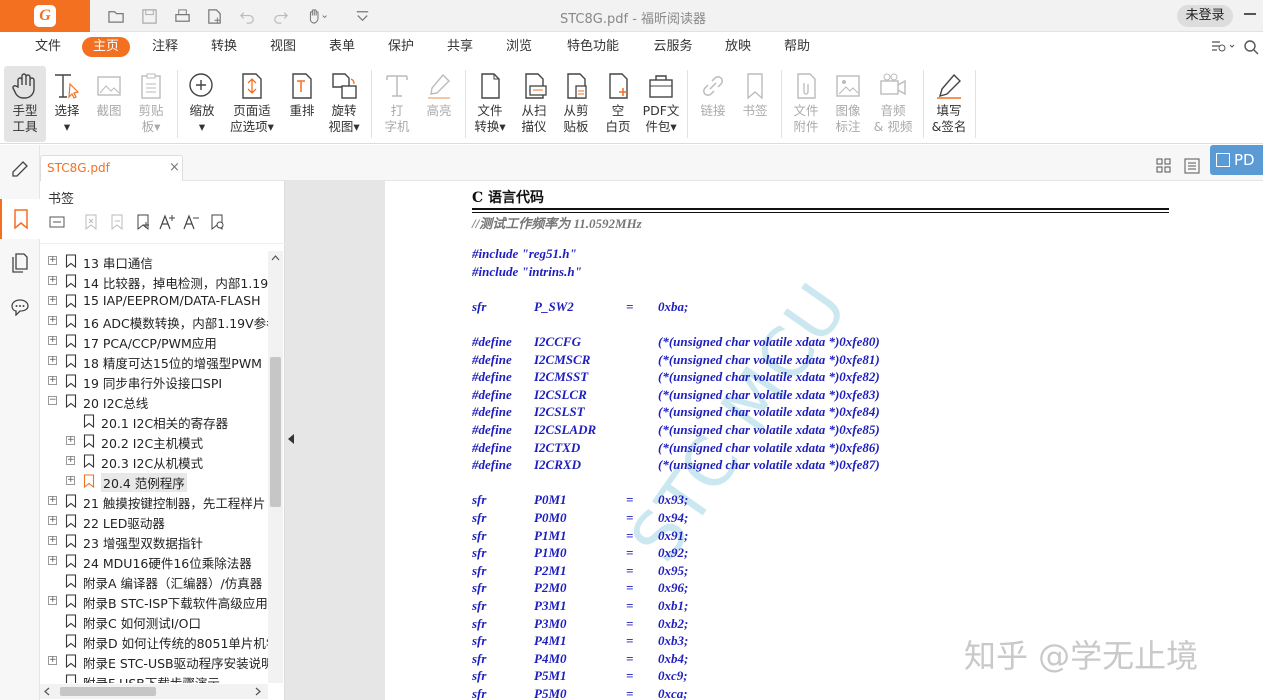  What do you see at coordinates (57, 222) in the screenshot?
I see `bookmark-options-icon` at bounding box center [57, 222].